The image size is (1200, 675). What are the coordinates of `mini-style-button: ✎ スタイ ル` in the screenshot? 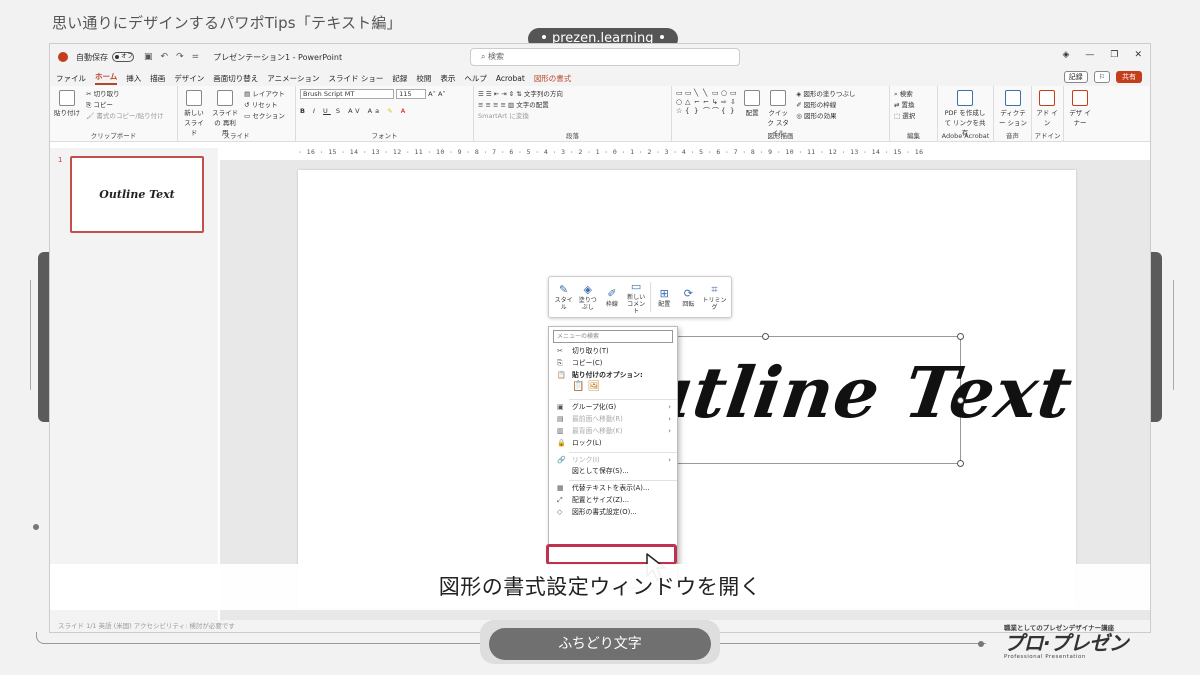 It's located at (563, 297).